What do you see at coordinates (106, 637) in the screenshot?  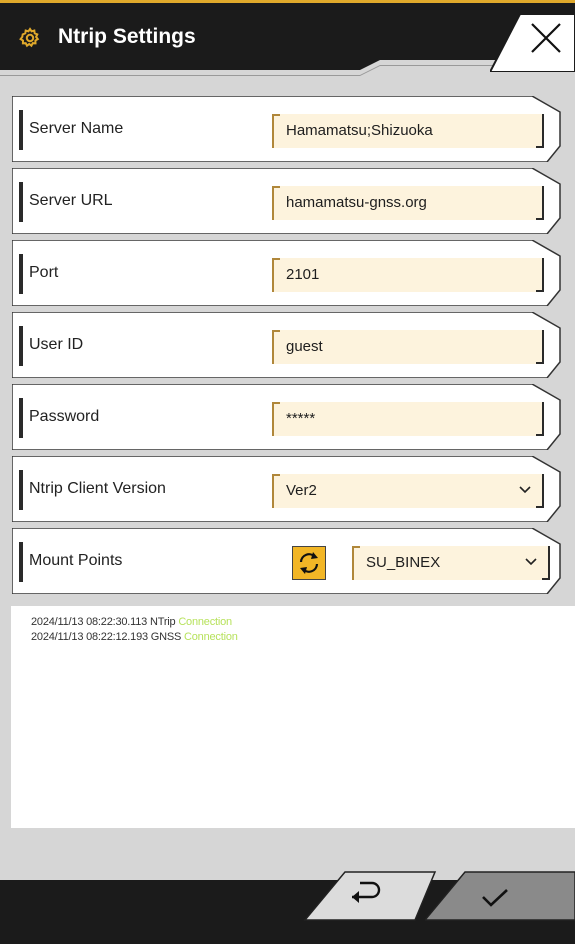 I see `log-text: 2024/11/13 08:22:12.193 GNSS` at bounding box center [106, 637].